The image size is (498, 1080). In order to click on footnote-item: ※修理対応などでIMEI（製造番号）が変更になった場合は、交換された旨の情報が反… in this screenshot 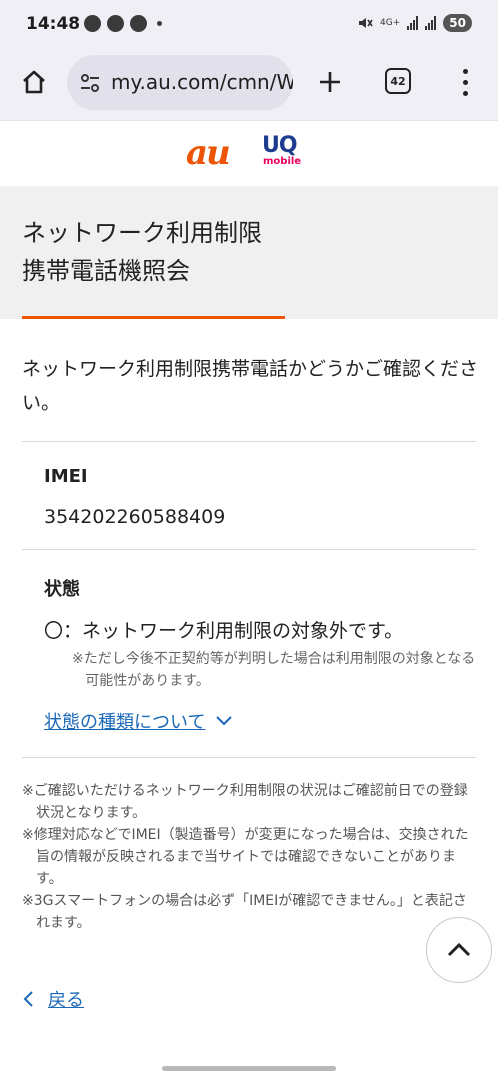, I will do `click(245, 857)`.